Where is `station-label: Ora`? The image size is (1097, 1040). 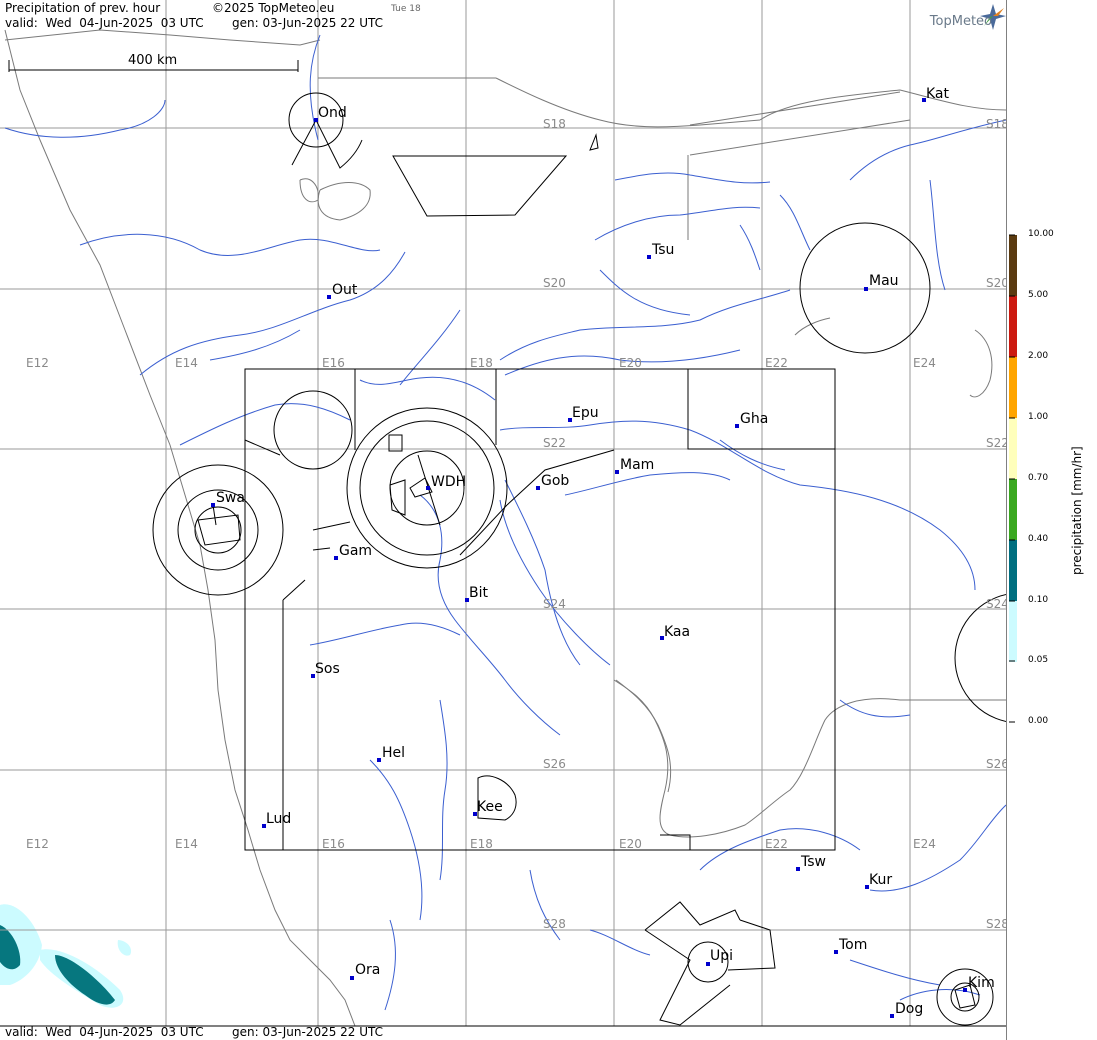
station-label: Ora is located at coordinates (367, 970).